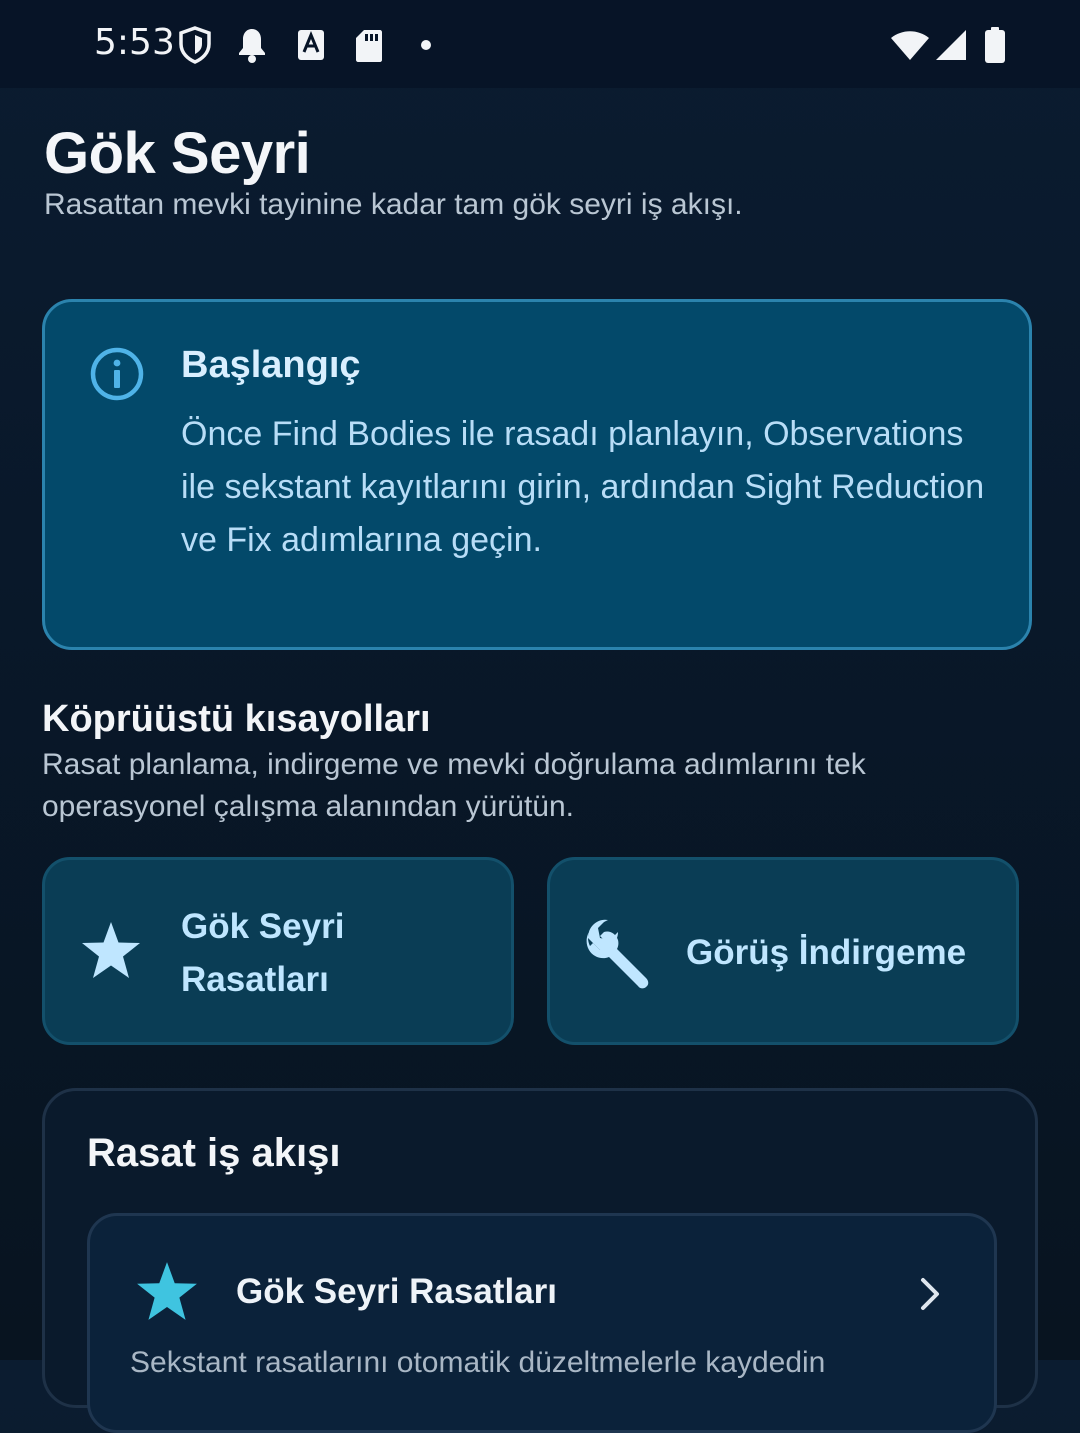 The image size is (1080, 1433). What do you see at coordinates (255, 979) in the screenshot?
I see `shortcut-label-line2: Rasatları` at bounding box center [255, 979].